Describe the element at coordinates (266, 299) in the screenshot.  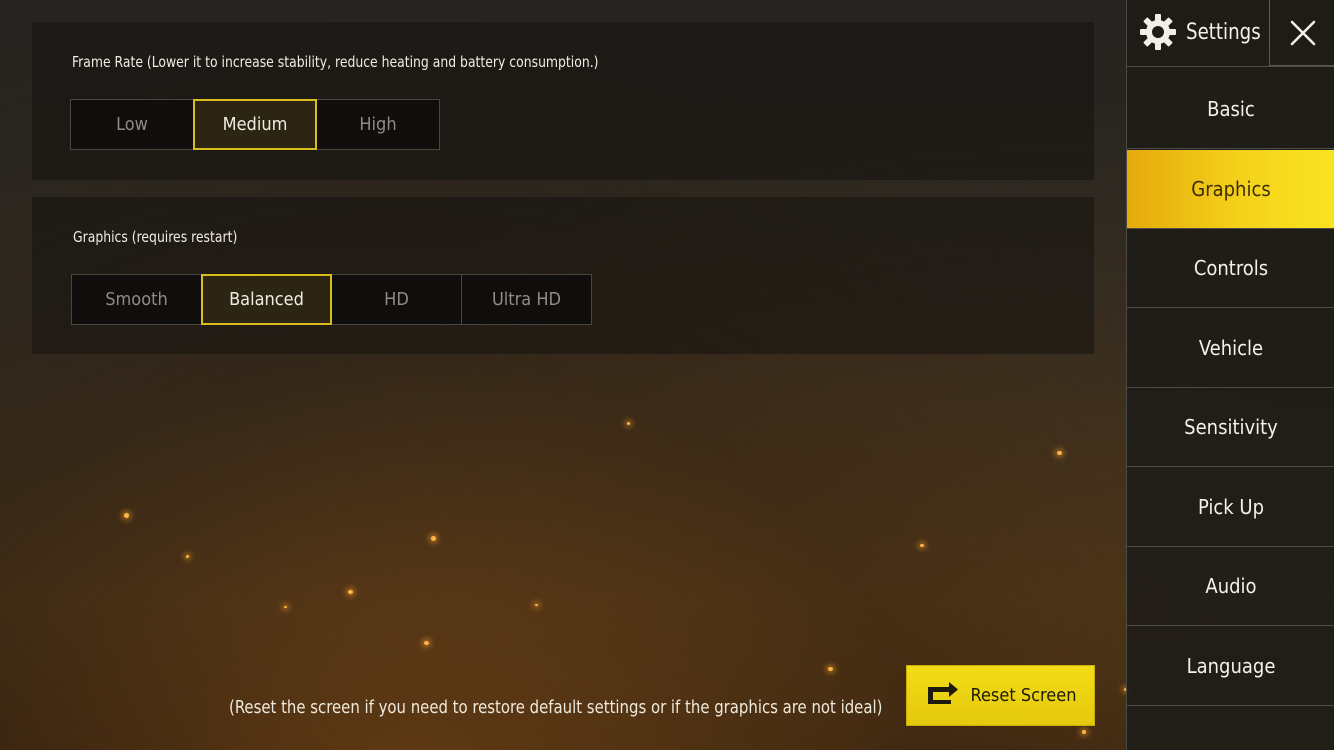
I see `graphics-option-balanced: Balanced` at that location.